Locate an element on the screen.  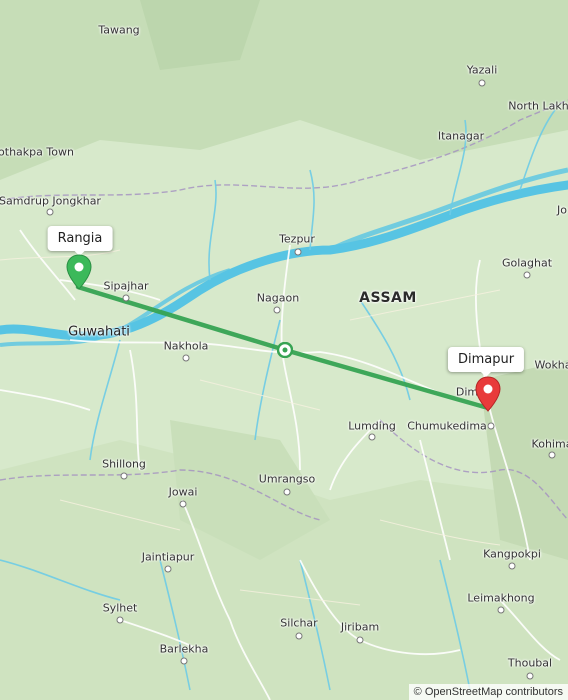
place-label: Itanagar is located at coordinates (461, 136).